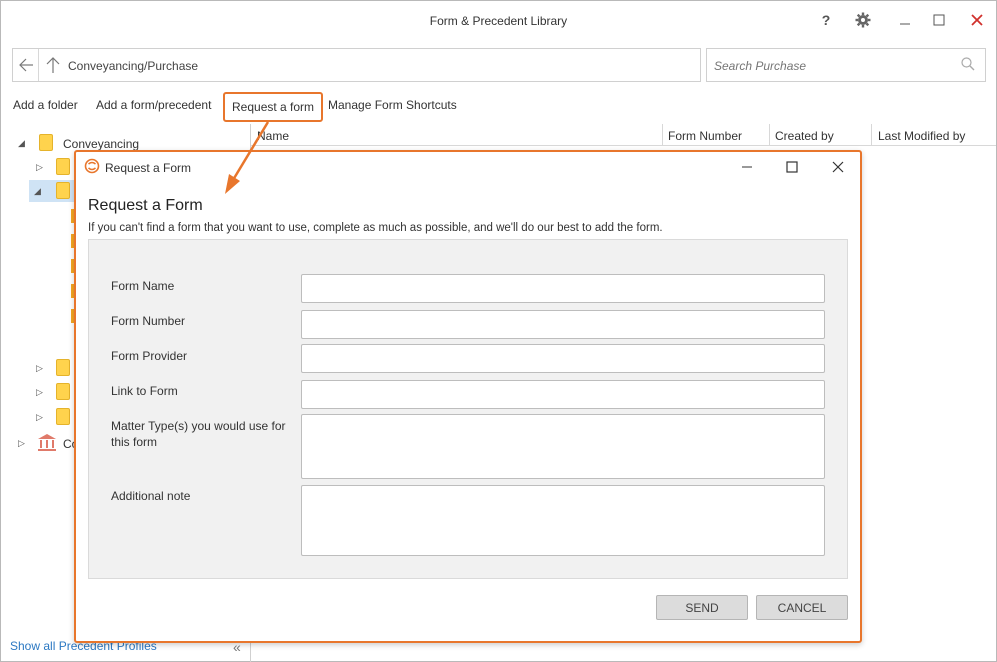 Image resolution: width=997 pixels, height=662 pixels. Describe the element at coordinates (702, 607) in the screenshot. I see `send-button: SEND` at that location.